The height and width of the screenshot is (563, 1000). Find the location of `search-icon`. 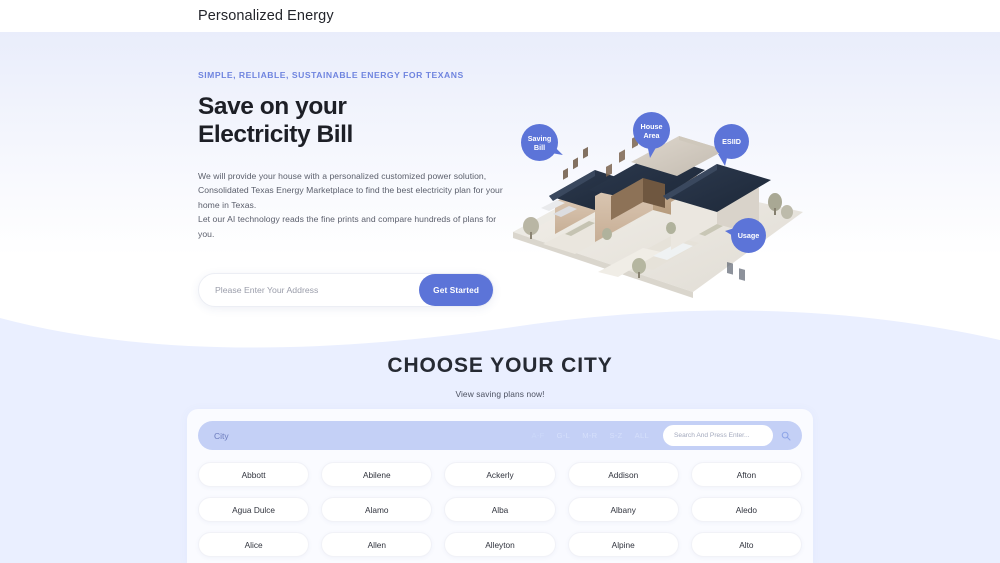

search-icon is located at coordinates (786, 436).